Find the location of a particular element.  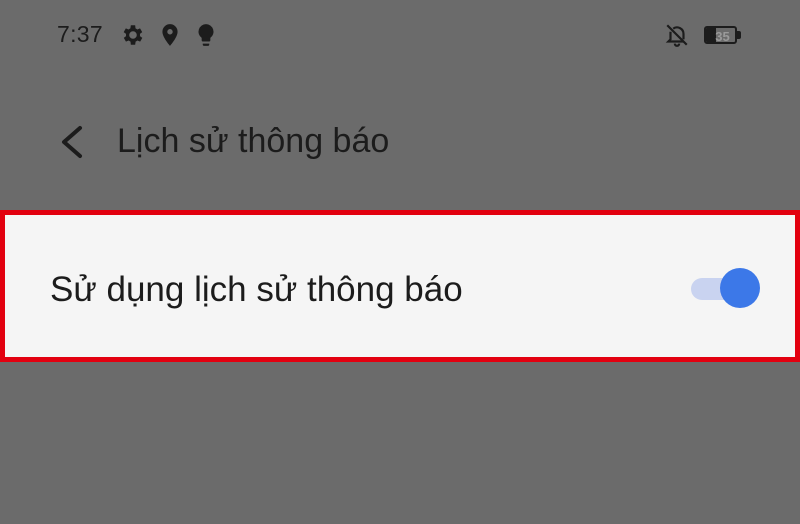

status-bar: 7:37 35 is located at coordinates (400, 36).